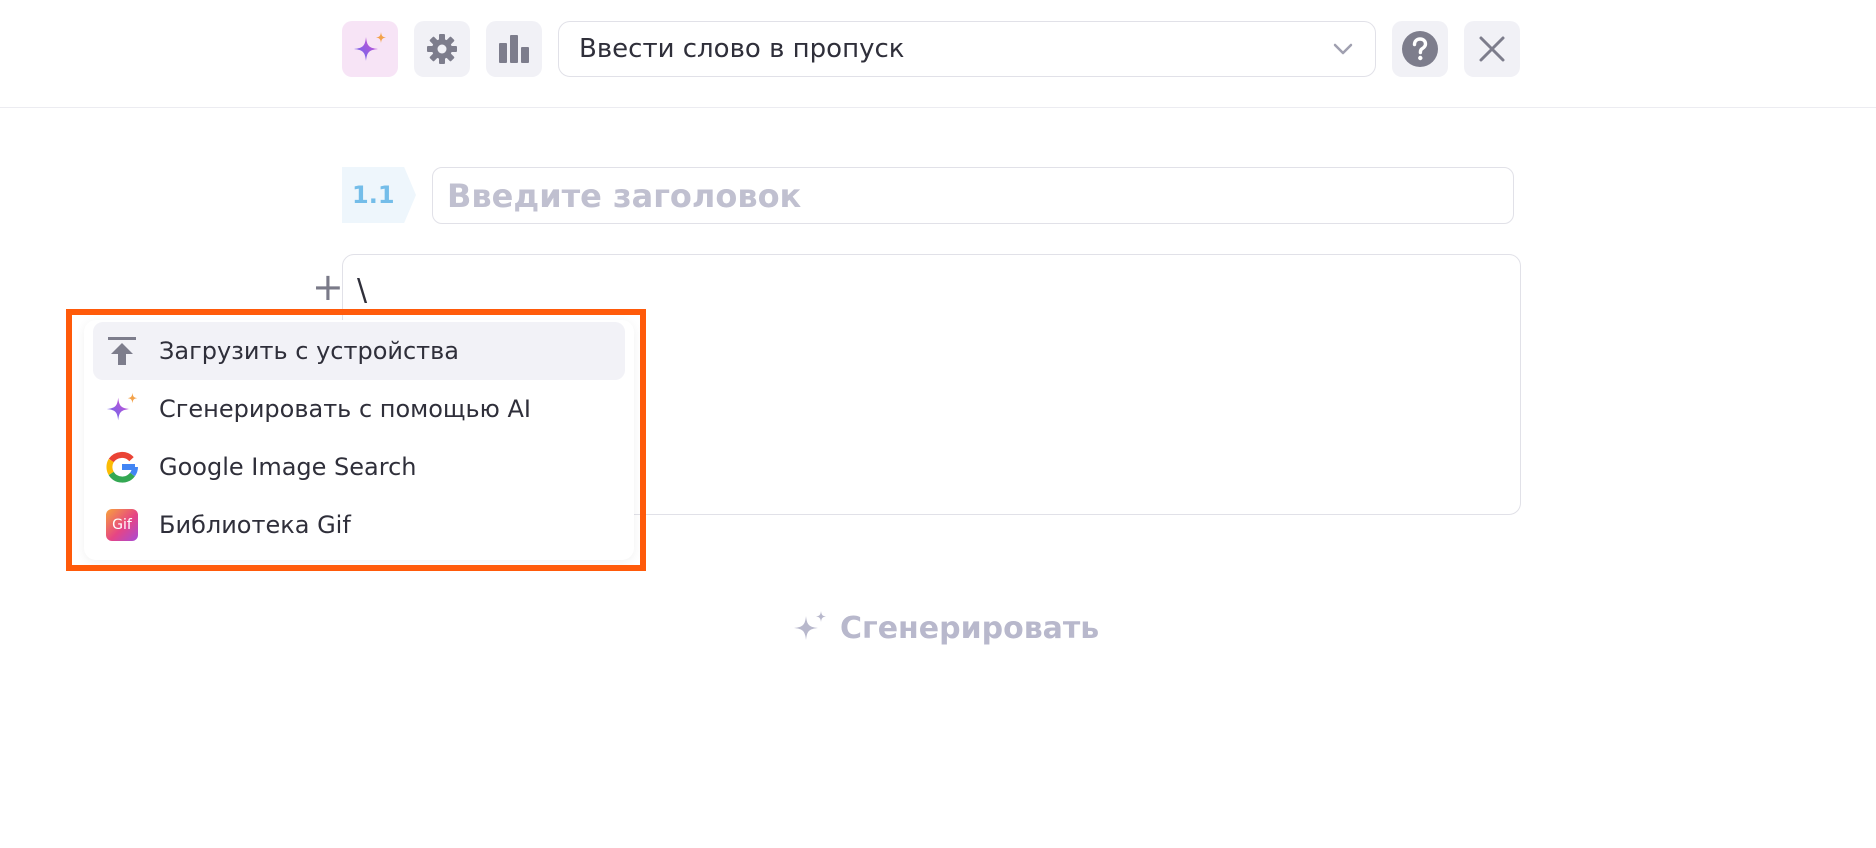 This screenshot has width=1876, height=848. Describe the element at coordinates (309, 351) in the screenshot. I see `menu-item-label: Загрузить с устройства` at that location.